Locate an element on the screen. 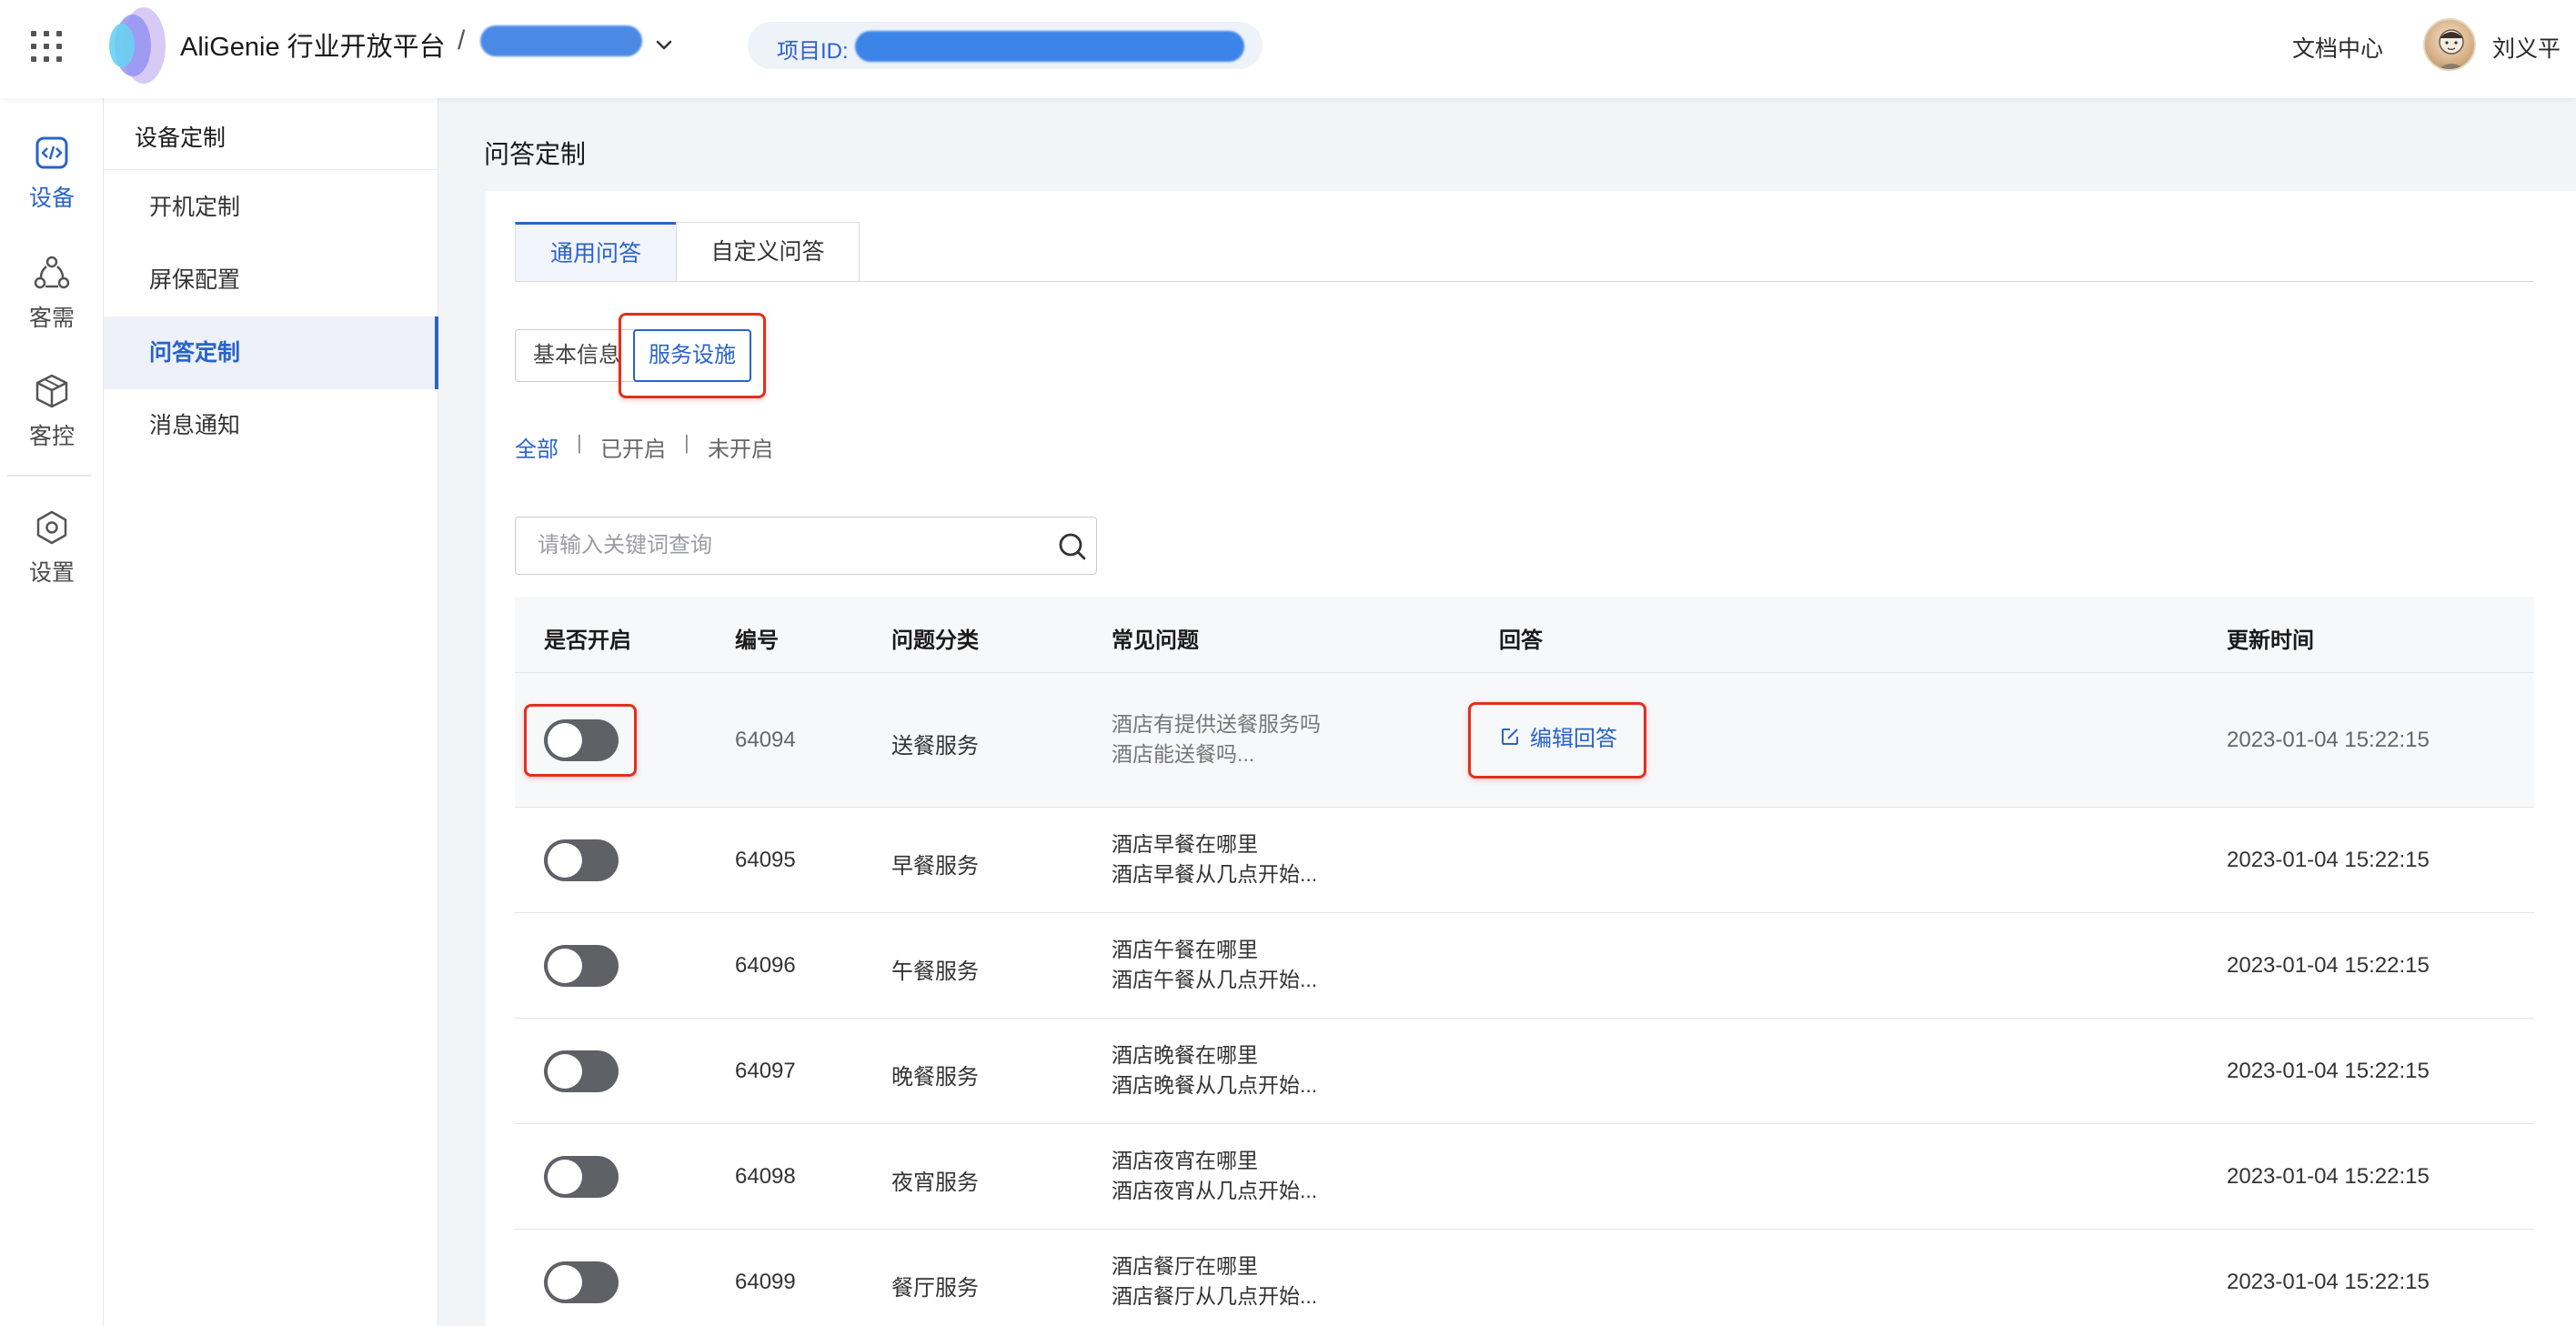 The width and height of the screenshot is (2576, 1326). column-header: 是否开启 is located at coordinates (587, 640).